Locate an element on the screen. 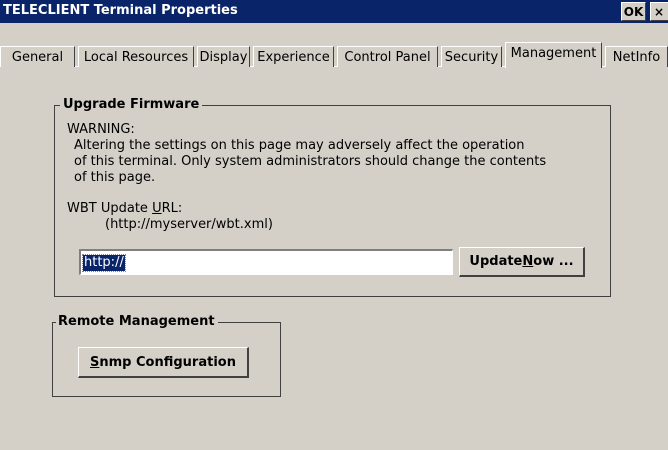 This screenshot has height=450, width=668. snmp-label-suffix: nmp Configuration is located at coordinates (167, 362).